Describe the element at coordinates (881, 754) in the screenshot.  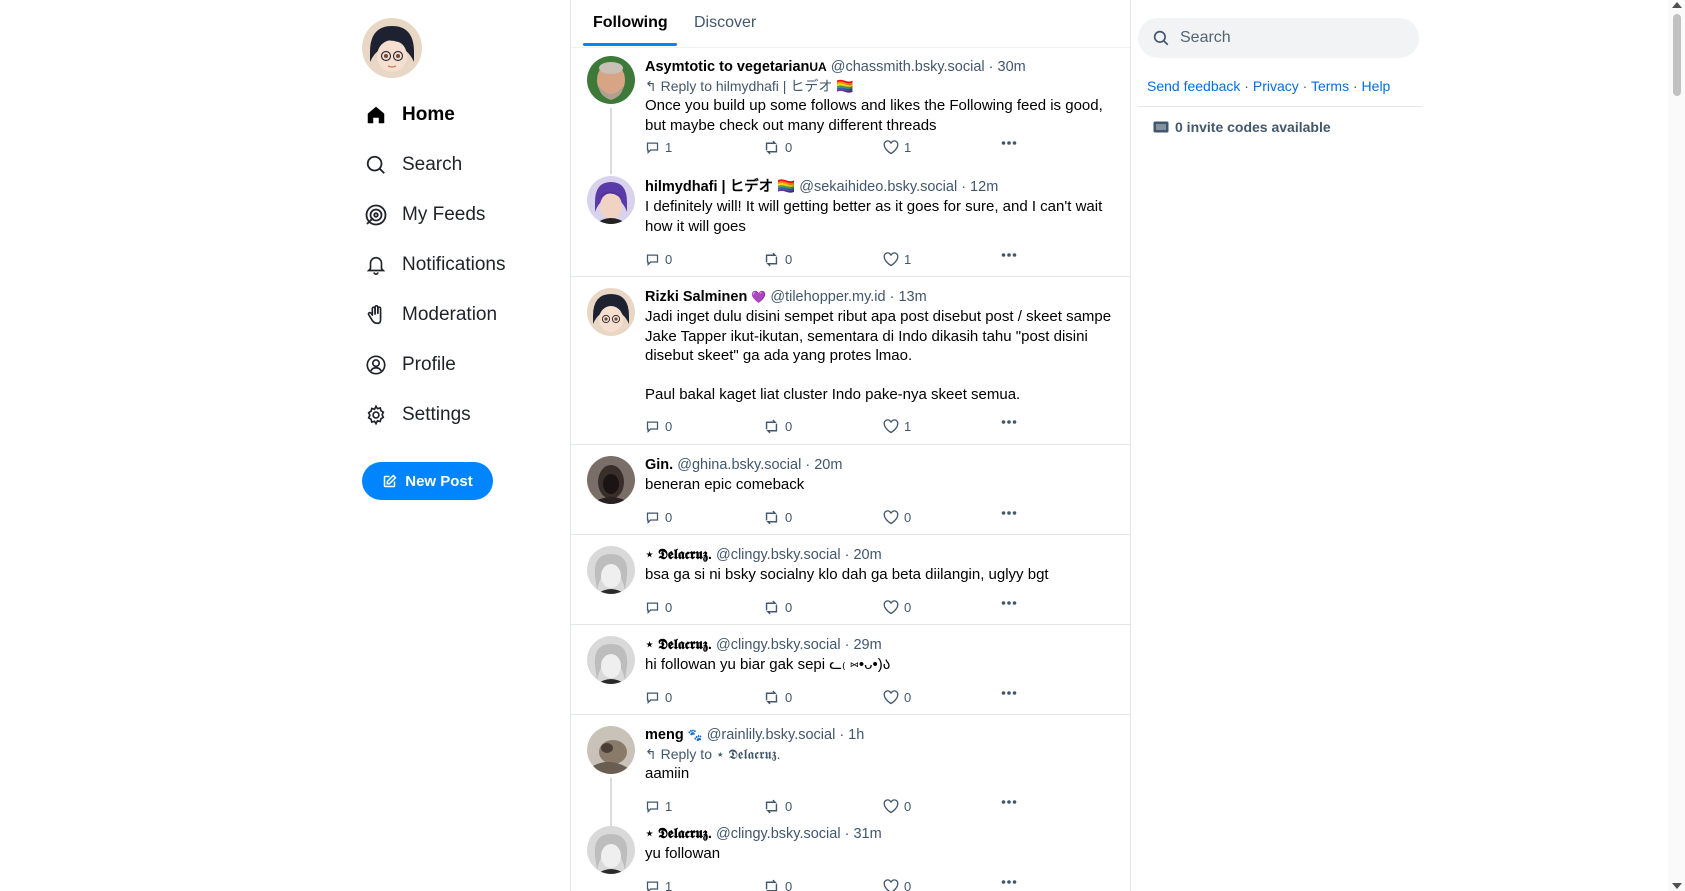
I see `reply-context: ↰ Reply to ⋆ 𝕯𝖊𝖑𝖆𝖈𝖗𝖚𝖟.` at that location.